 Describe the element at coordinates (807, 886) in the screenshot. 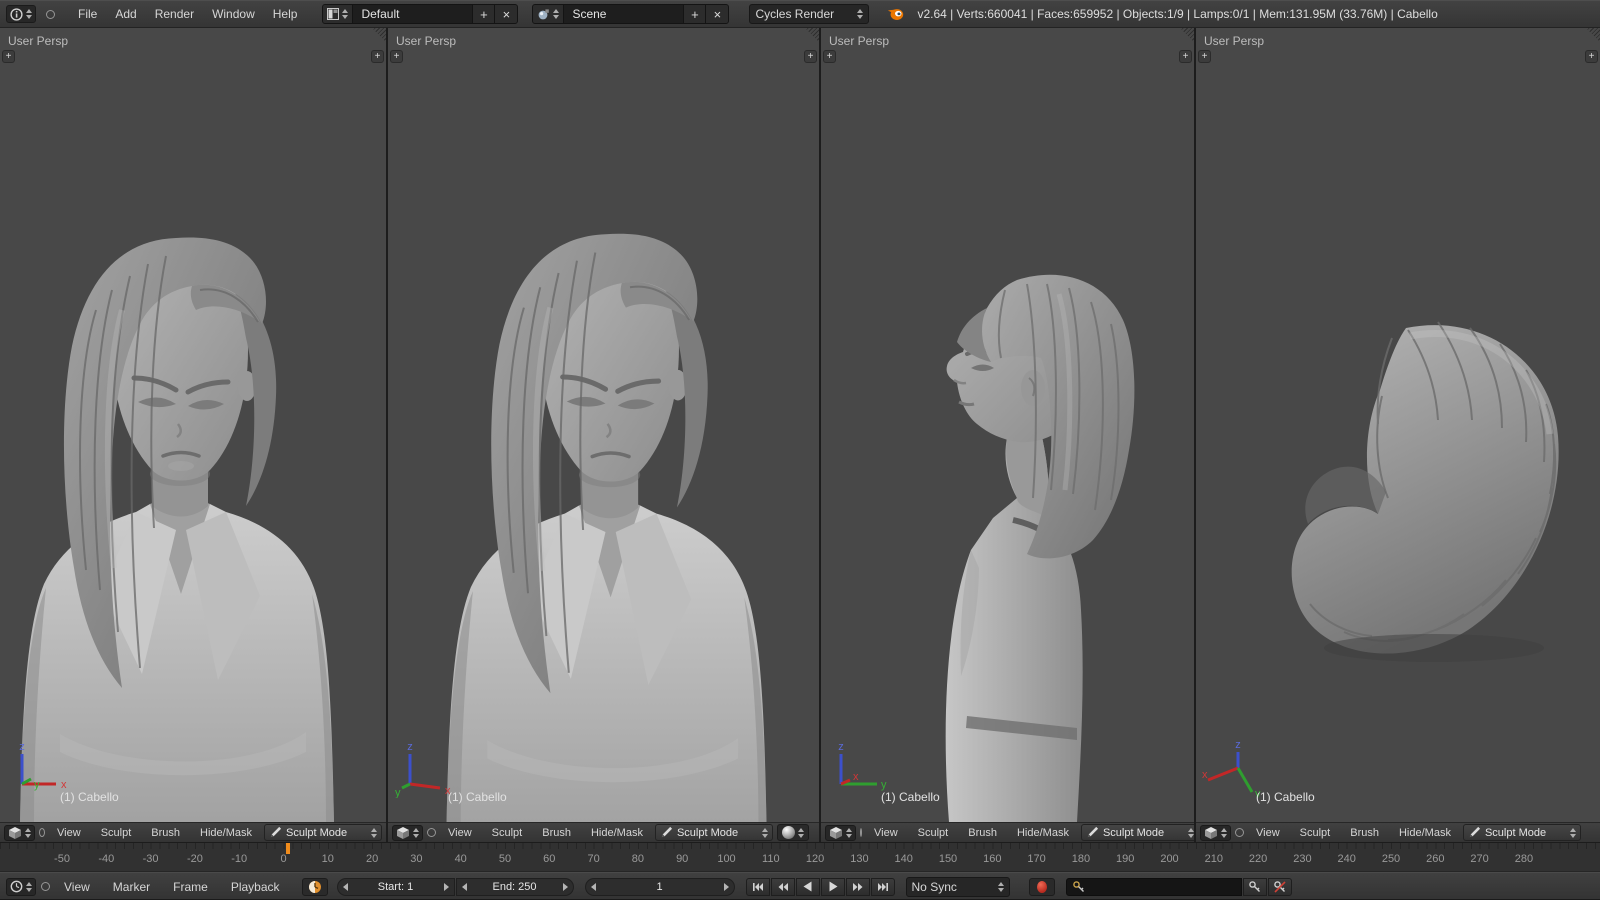

I see `play-reverse-button` at that location.